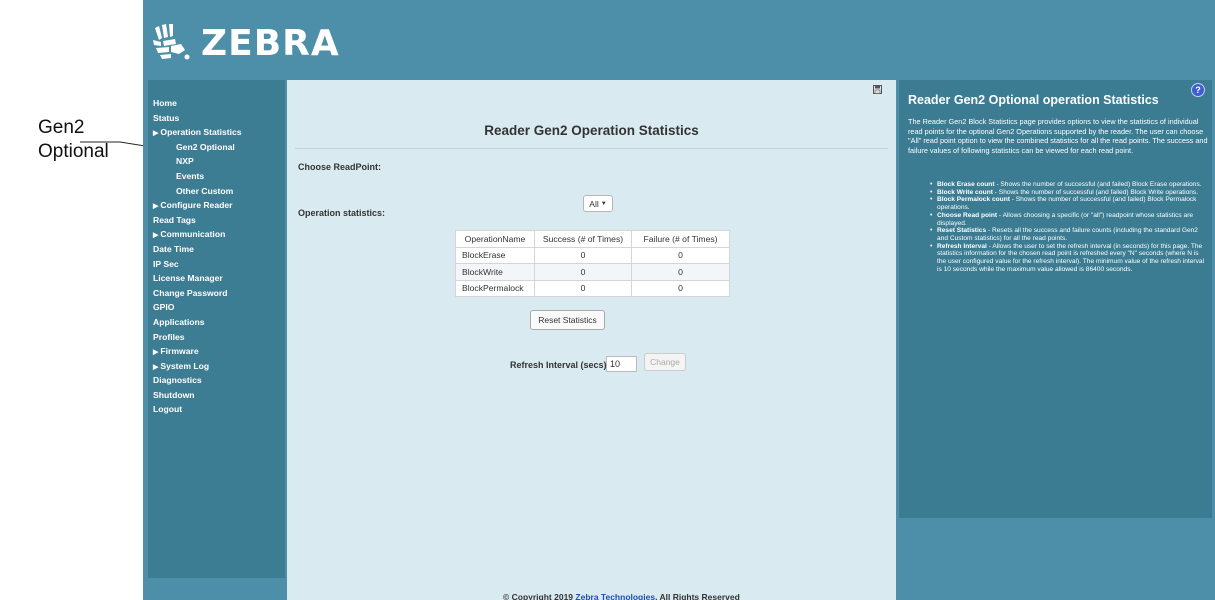  Describe the element at coordinates (205, 146) in the screenshot. I see `sidebar-item-label: Gen2 Optional` at that location.